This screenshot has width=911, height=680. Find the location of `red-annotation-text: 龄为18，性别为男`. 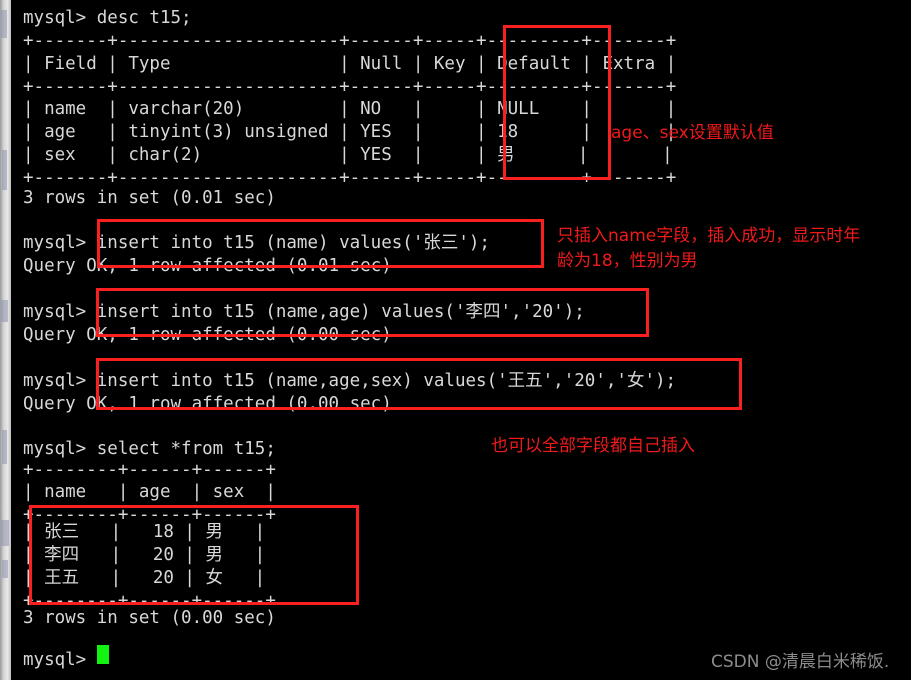

red-annotation-text: 龄为18，性别为男 is located at coordinates (627, 261).